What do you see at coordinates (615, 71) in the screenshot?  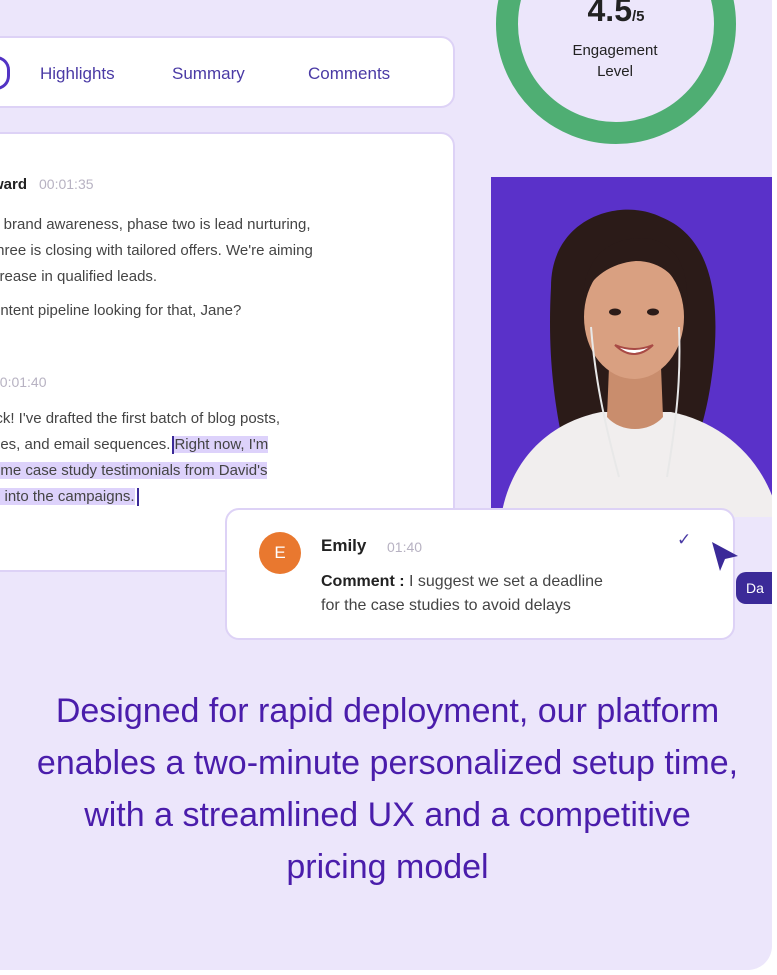 I see `engagement-label-line2: Level` at bounding box center [615, 71].